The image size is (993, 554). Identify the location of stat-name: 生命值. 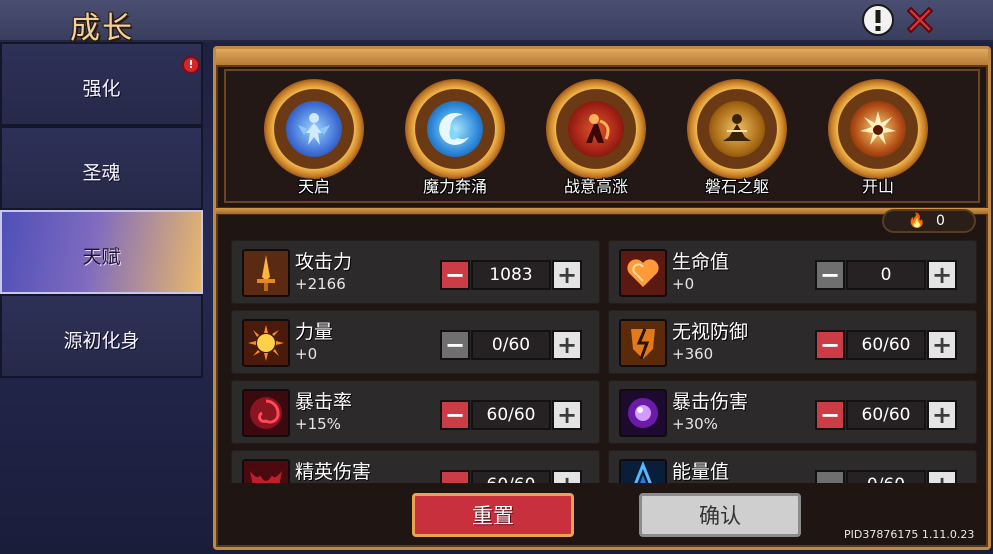
(701, 262).